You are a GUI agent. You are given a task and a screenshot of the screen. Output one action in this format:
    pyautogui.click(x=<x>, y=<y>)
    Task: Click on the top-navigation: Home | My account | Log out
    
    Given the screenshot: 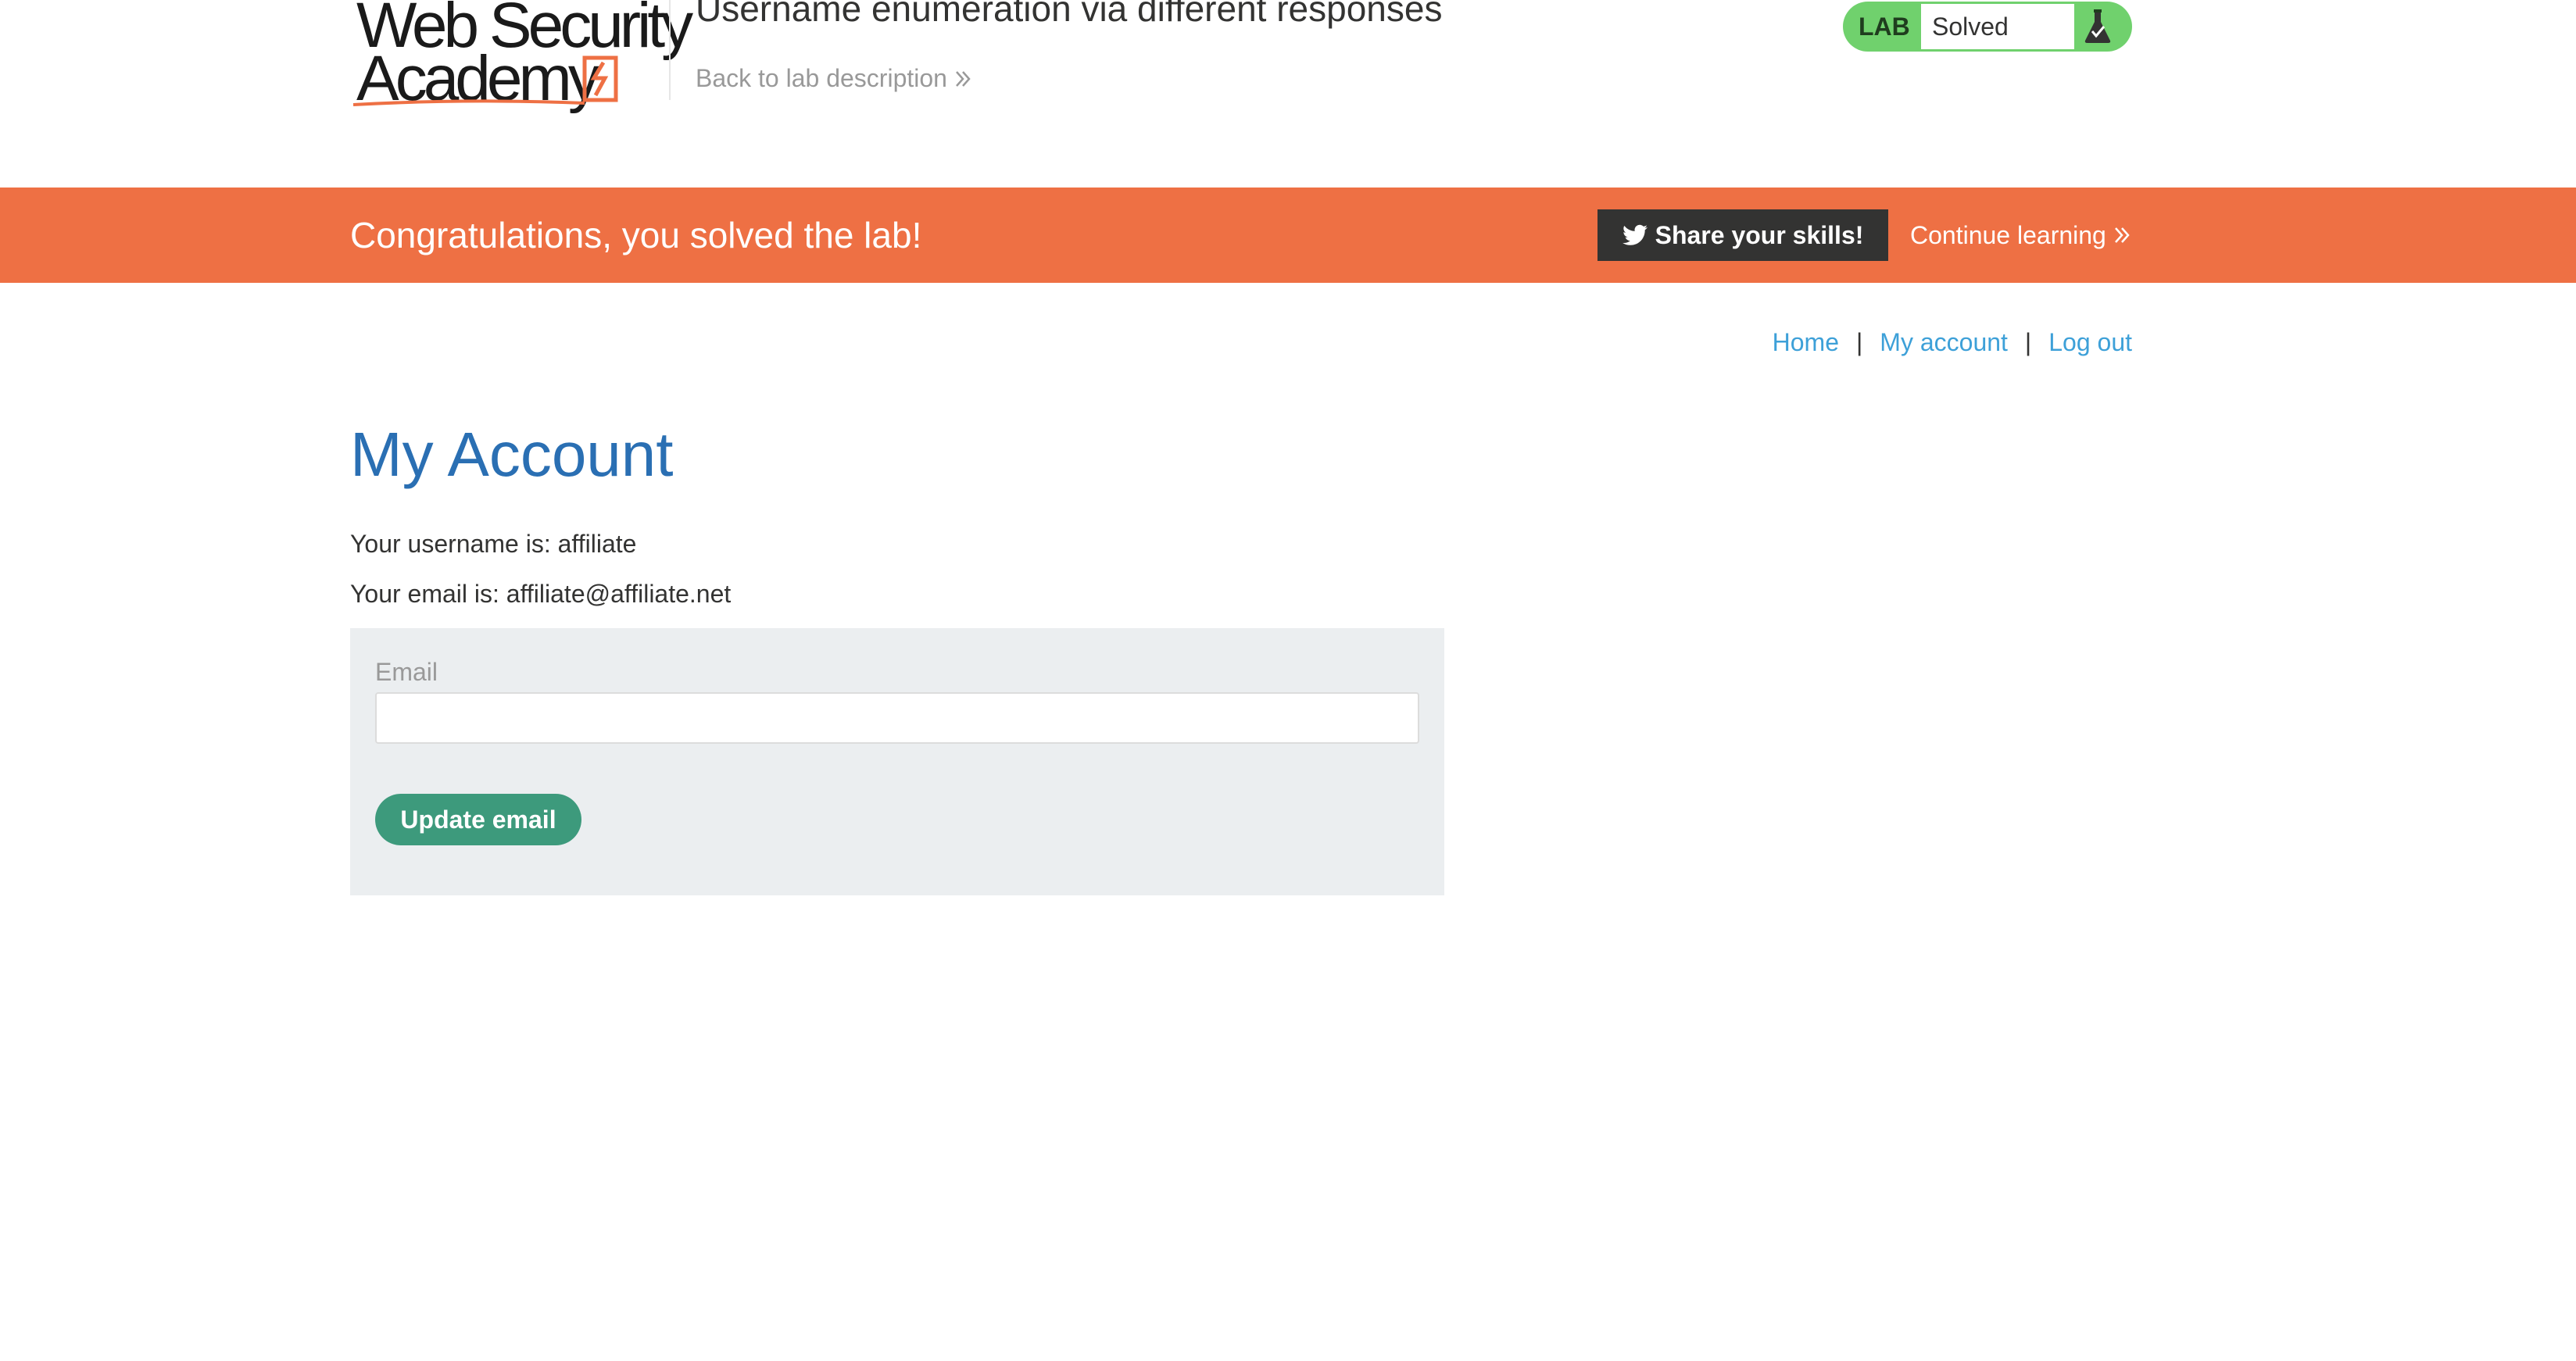 What is the action you would take?
    pyautogui.click(x=1952, y=342)
    